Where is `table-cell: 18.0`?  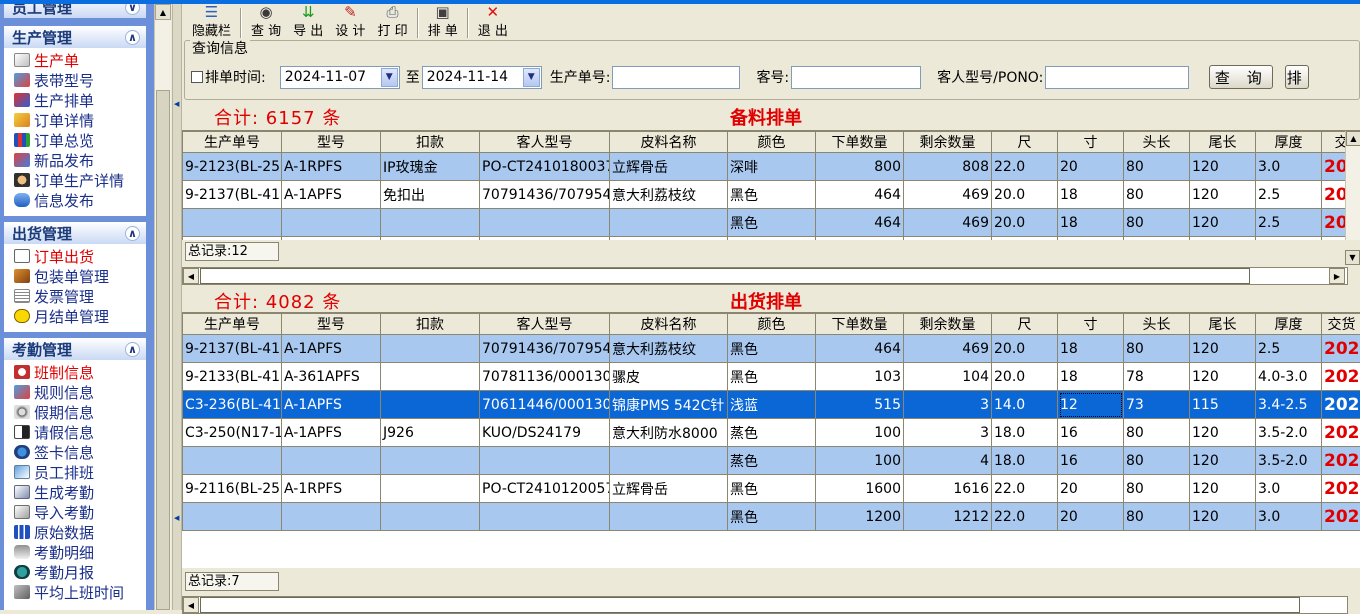
table-cell: 18.0 is located at coordinates (1025, 433).